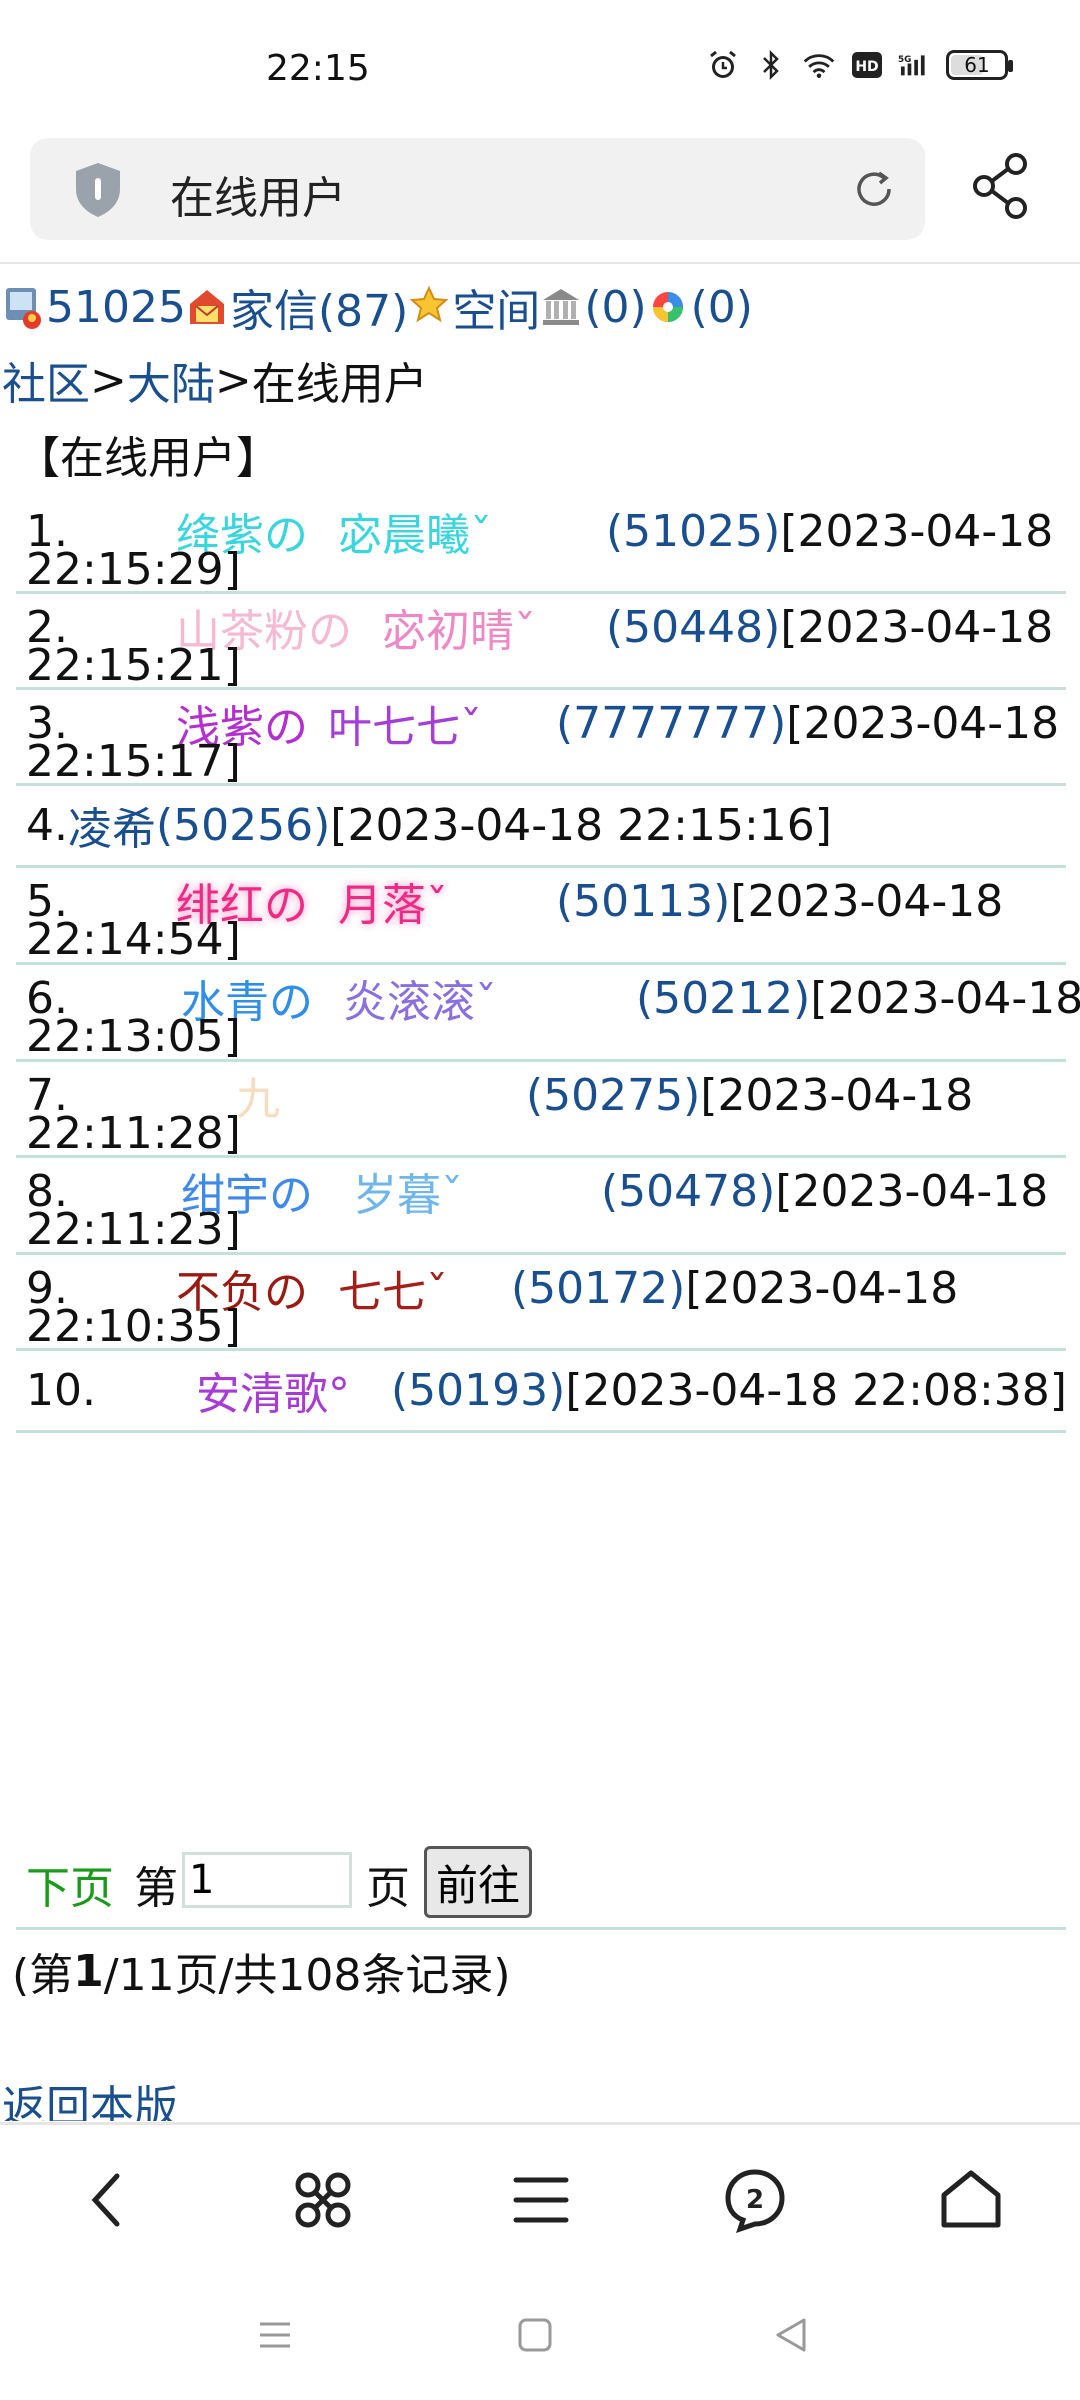 The width and height of the screenshot is (1080, 2400). I want to click on page-info-total: /11页/共108条记录), so click(307, 1975).